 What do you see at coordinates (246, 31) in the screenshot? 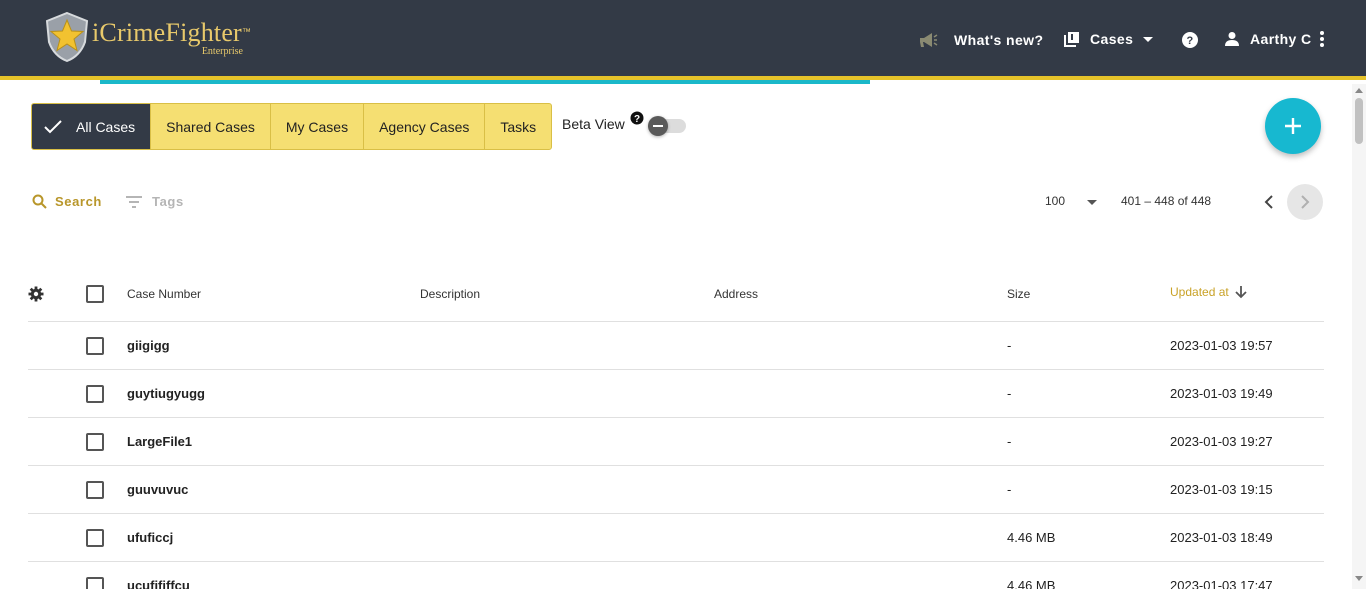
I see `logo-tm: ™` at bounding box center [246, 31].